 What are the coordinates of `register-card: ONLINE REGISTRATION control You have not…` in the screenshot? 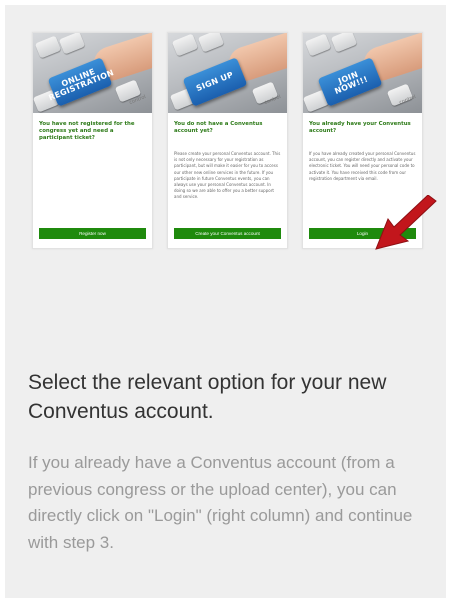 It's located at (92, 140).